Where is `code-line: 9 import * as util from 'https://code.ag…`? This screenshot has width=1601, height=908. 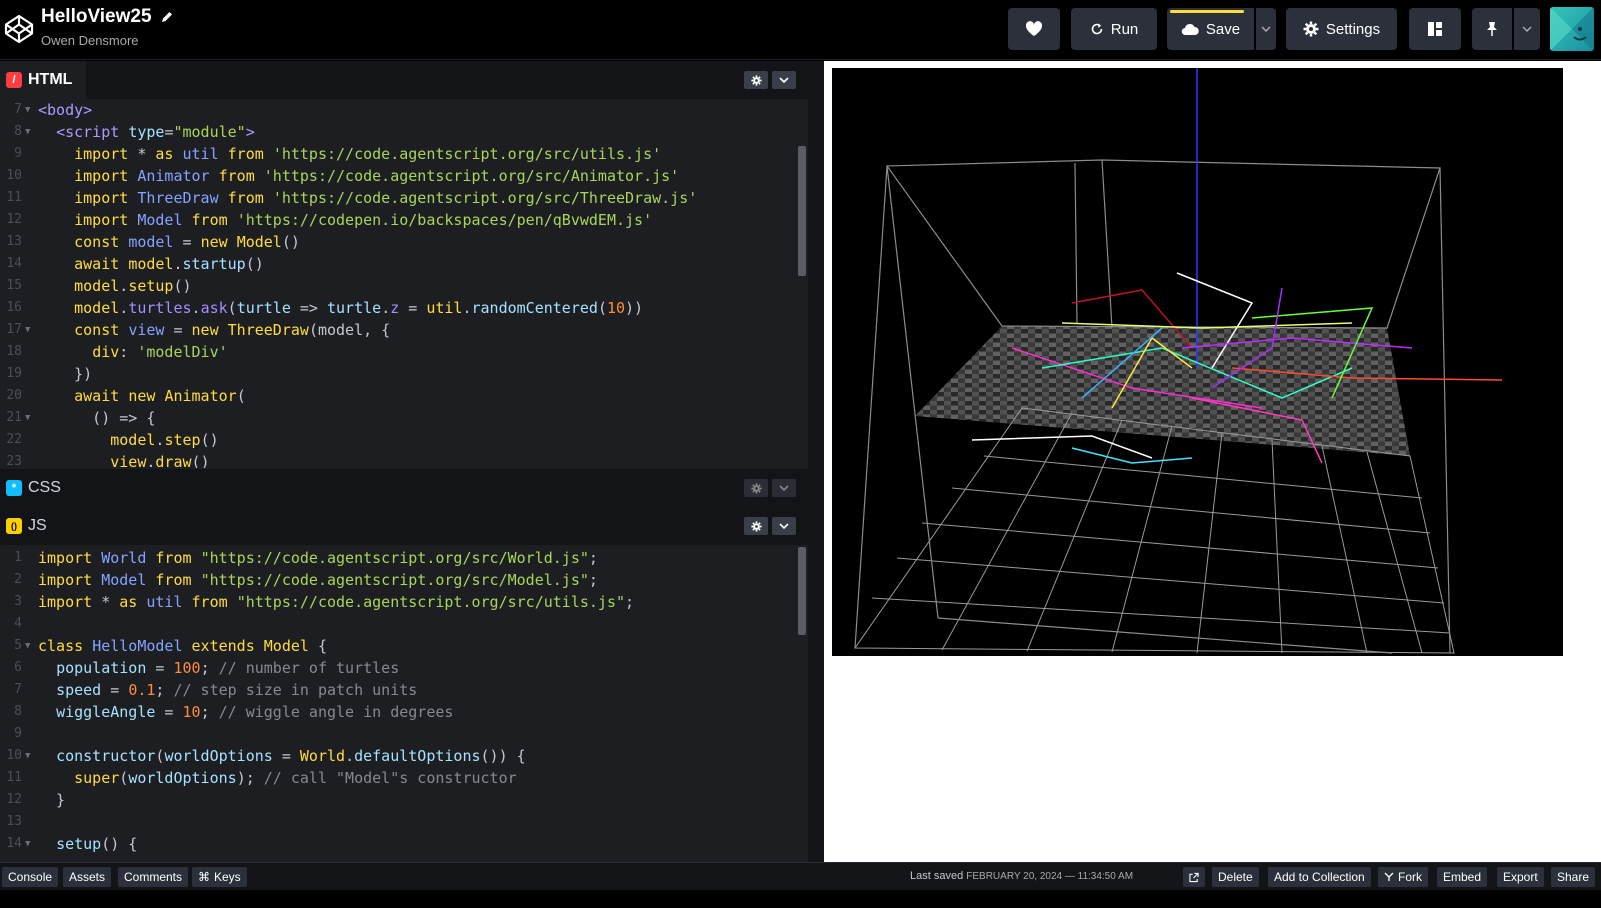 code-line: 9 import * as util from 'https://code.ag… is located at coordinates (405, 154).